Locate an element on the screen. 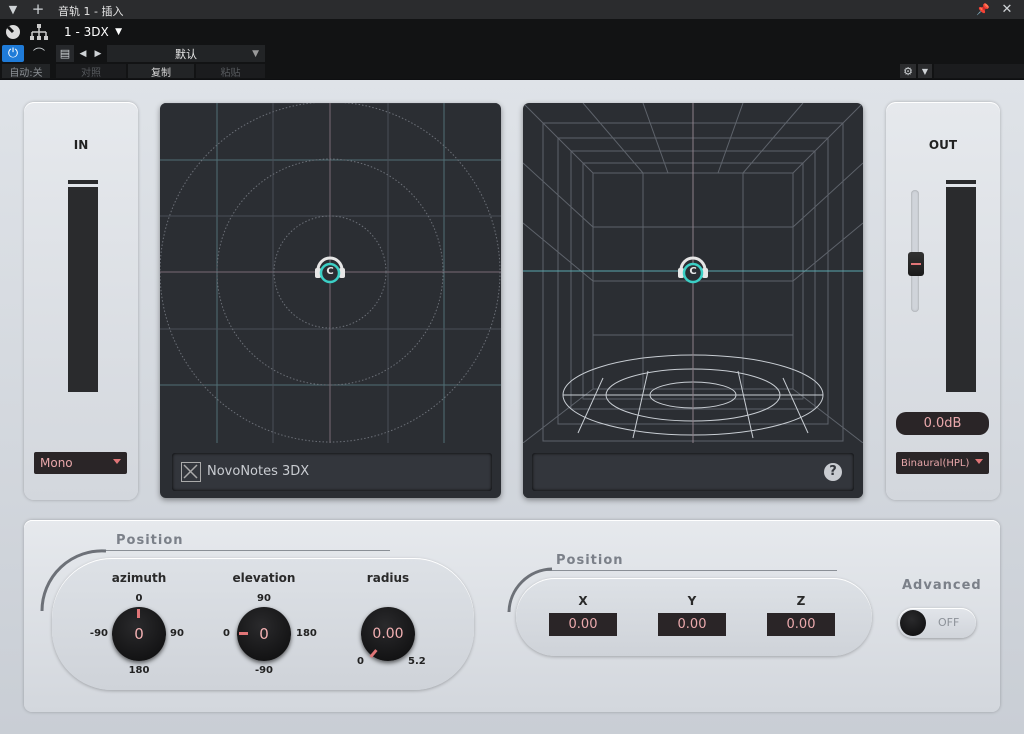 This screenshot has height=734, width=1024. close-icon: ✕ is located at coordinates (1007, 9).